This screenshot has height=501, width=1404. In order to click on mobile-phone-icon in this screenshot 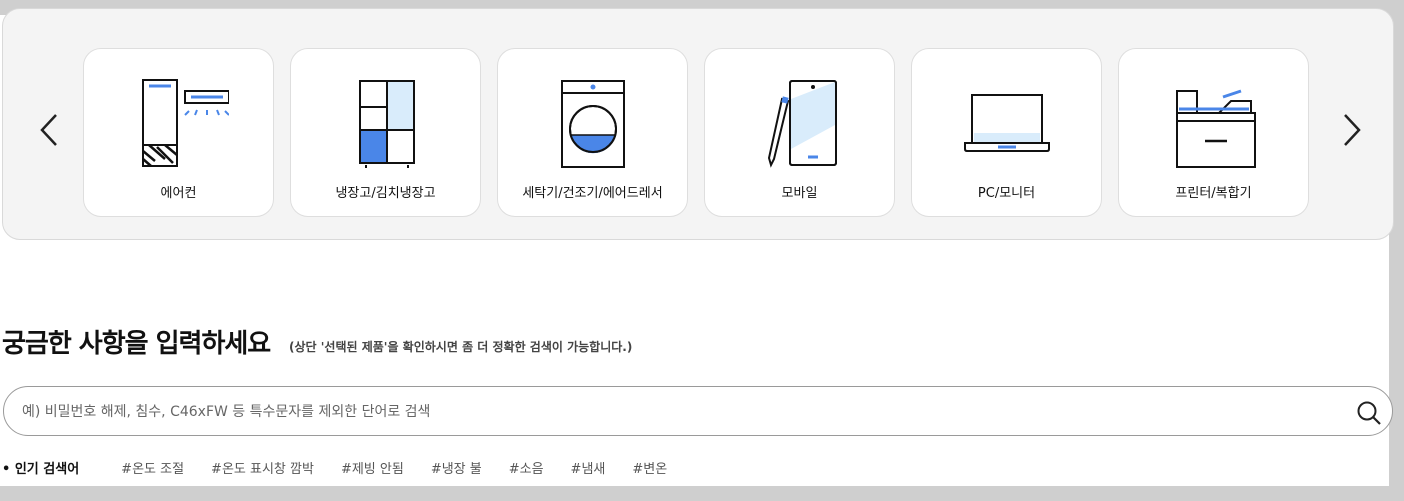, I will do `click(799, 124)`.